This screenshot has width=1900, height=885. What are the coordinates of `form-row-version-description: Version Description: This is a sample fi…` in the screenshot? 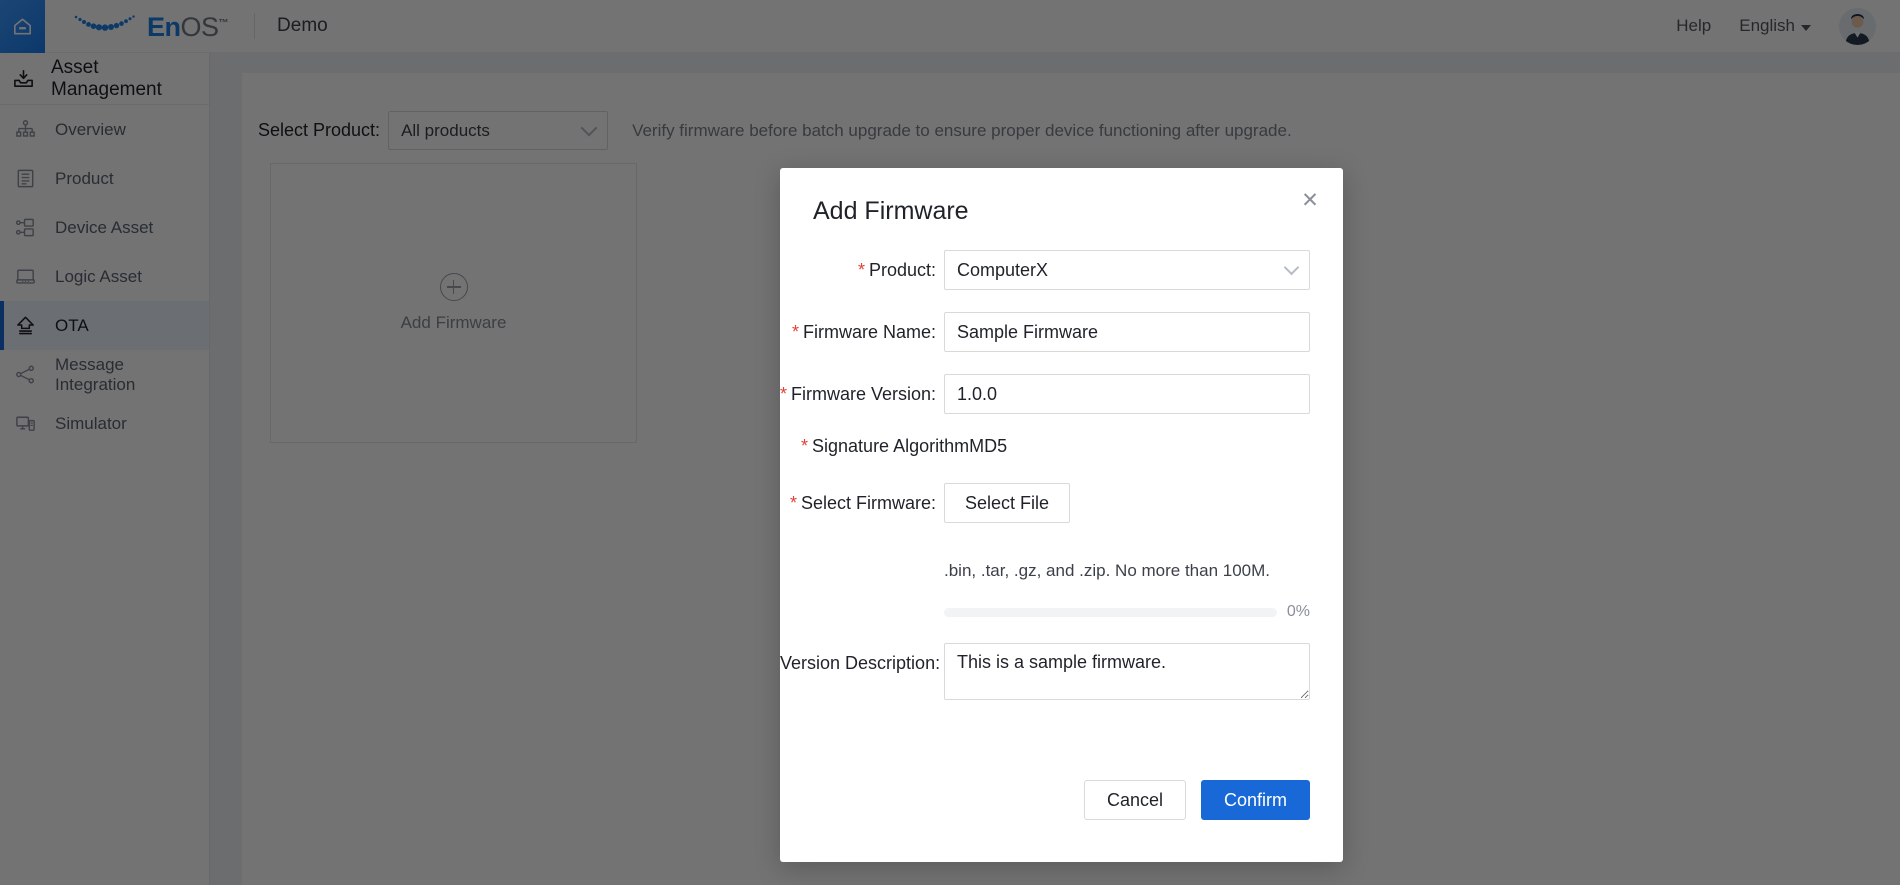 It's located at (1061, 674).